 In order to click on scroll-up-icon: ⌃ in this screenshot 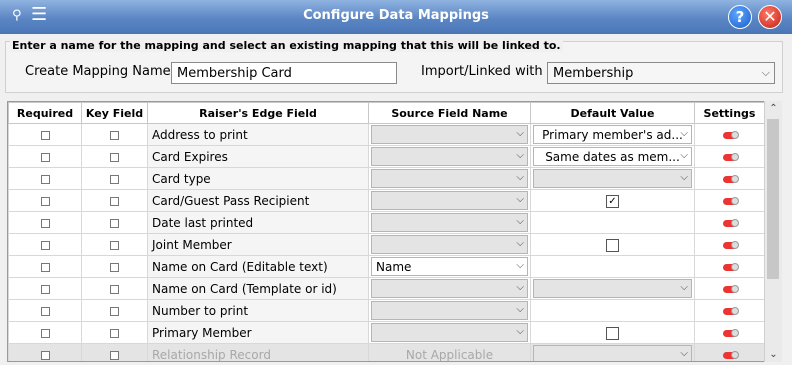, I will do `click(773, 108)`.